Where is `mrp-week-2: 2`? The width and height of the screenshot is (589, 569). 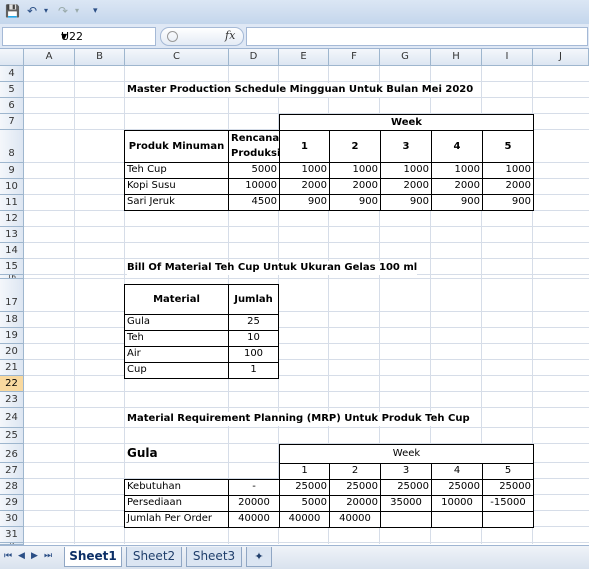 mrp-week-2: 2 is located at coordinates (355, 471).